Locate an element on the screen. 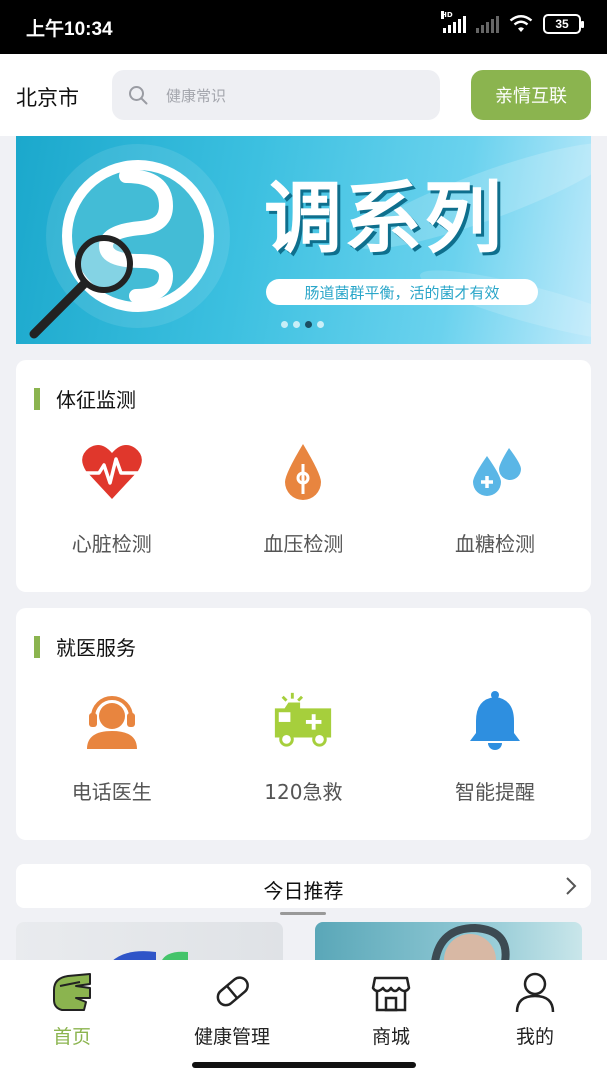 The width and height of the screenshot is (607, 1080). status-icons: HD 35 is located at coordinates (512, 22).